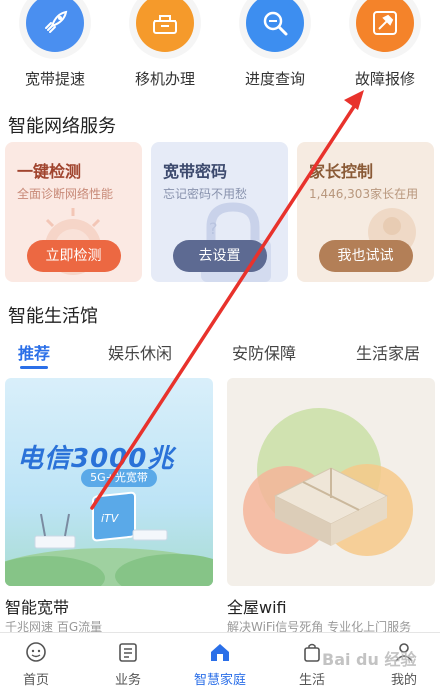  I want to click on quick-label: 移机办理, so click(164, 79).